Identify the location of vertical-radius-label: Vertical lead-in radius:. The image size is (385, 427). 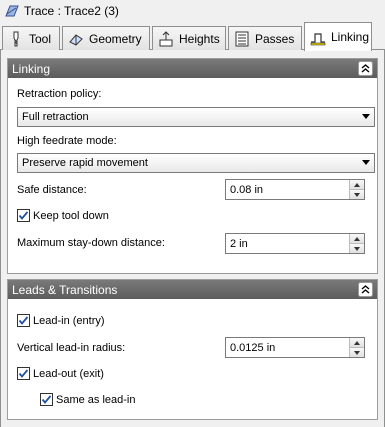
(71, 348).